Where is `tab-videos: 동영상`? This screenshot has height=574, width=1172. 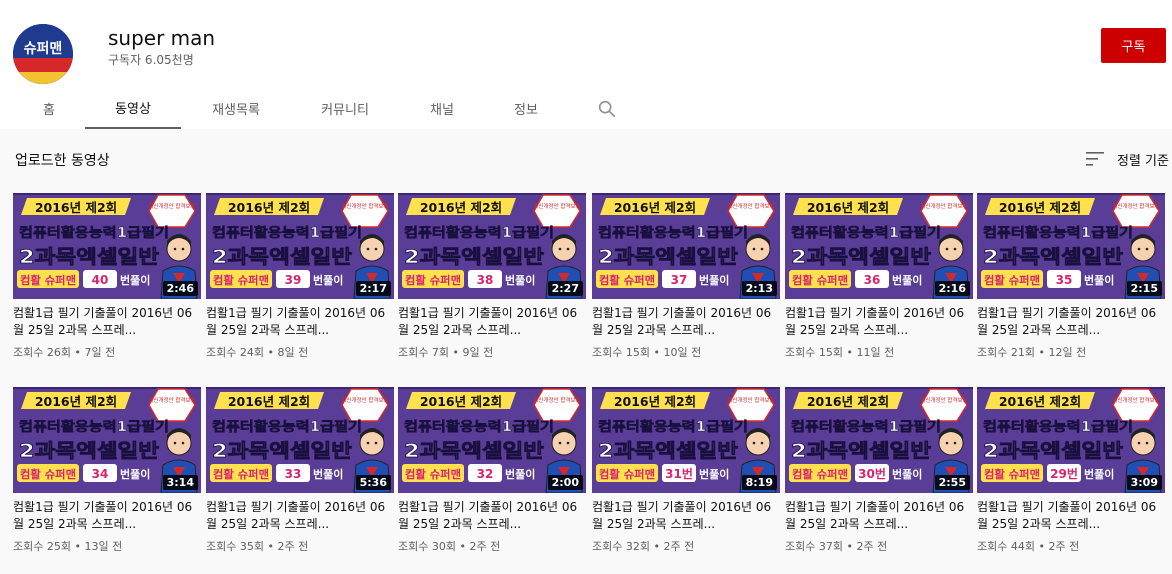 tab-videos: 동영상 is located at coordinates (133, 108).